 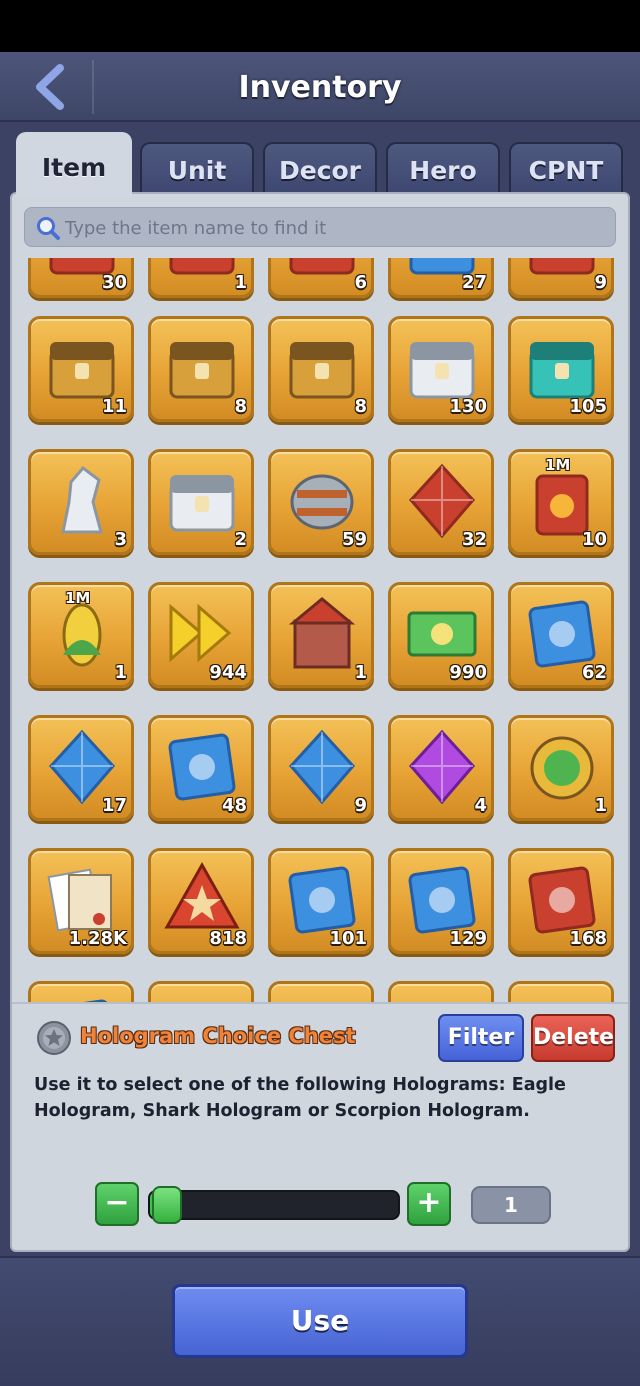 I want to click on documents-icon, so click(x=79, y=900).